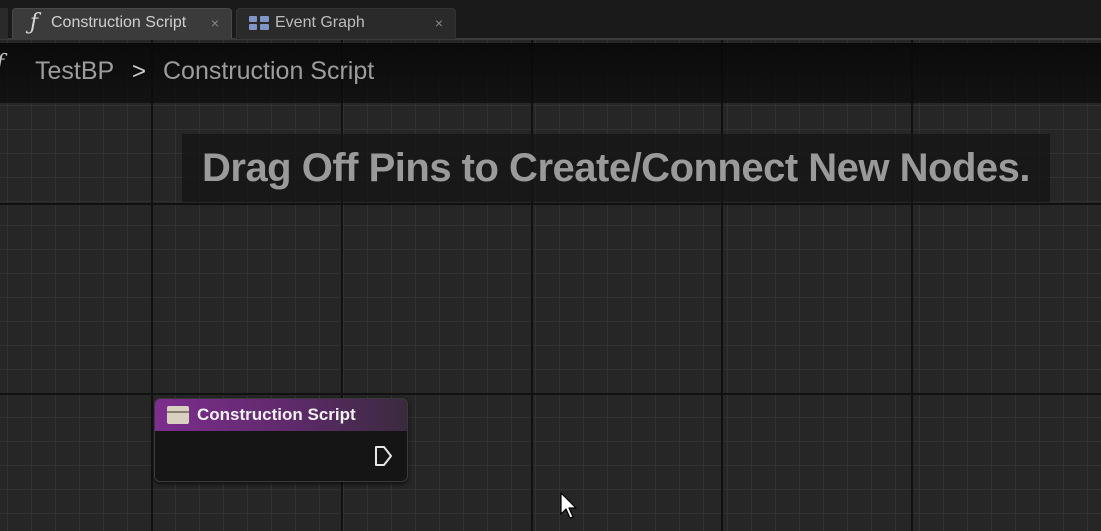 Image resolution: width=1101 pixels, height=531 pixels. What do you see at coordinates (258, 23) in the screenshot?
I see `event-graph-icon` at bounding box center [258, 23].